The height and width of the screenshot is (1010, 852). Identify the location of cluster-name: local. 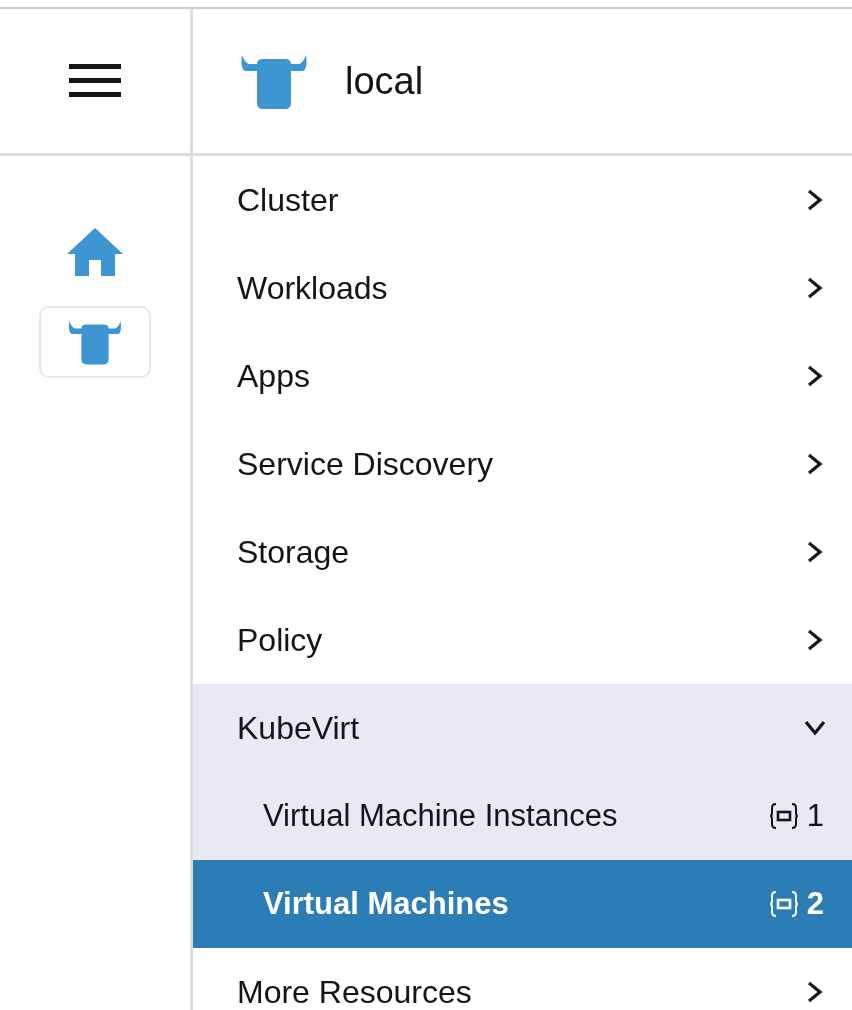
(384, 81).